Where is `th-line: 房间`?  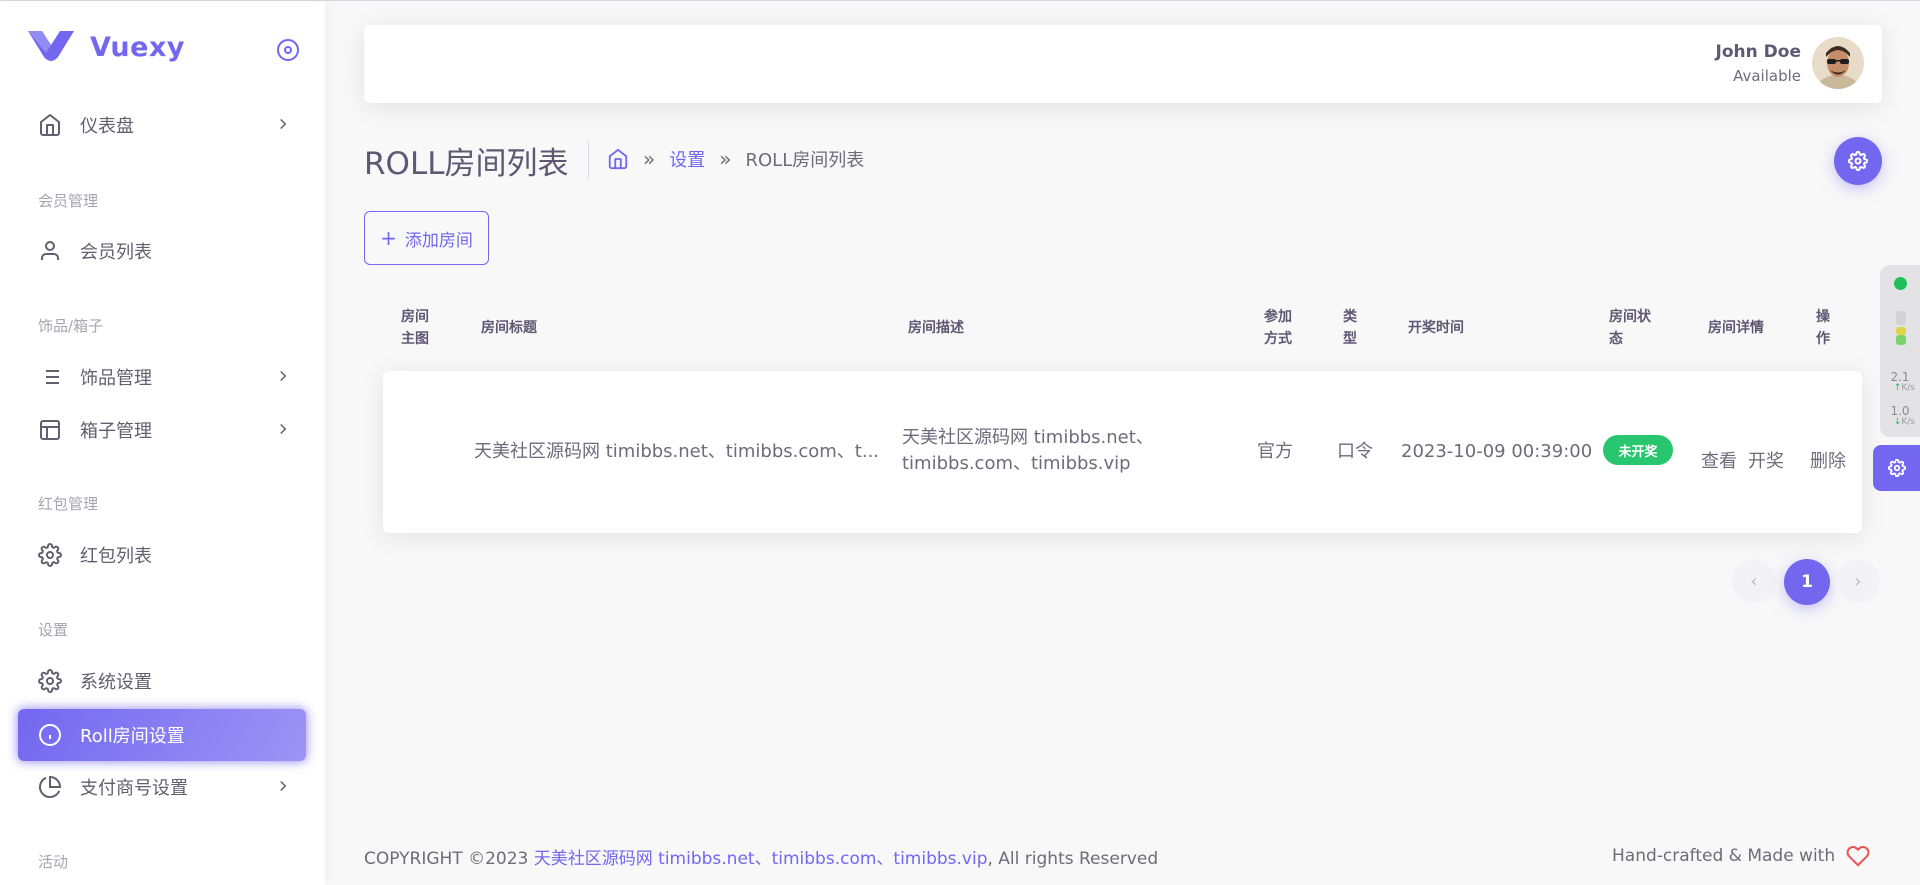 th-line: 房间 is located at coordinates (415, 317).